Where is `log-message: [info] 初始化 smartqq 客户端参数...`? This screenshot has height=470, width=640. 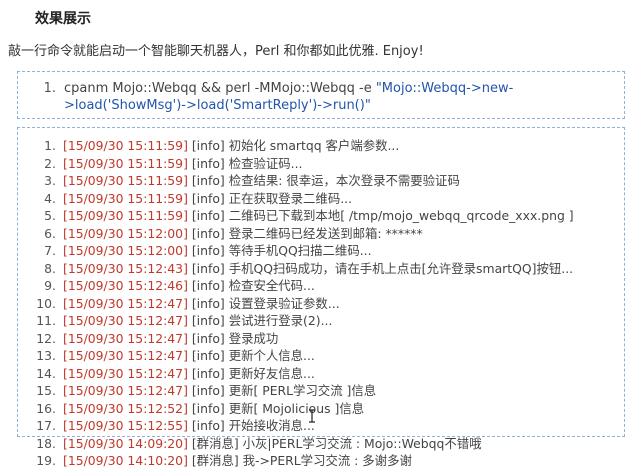 log-message: [info] 初始化 smartqq 客户端参数... is located at coordinates (293, 145).